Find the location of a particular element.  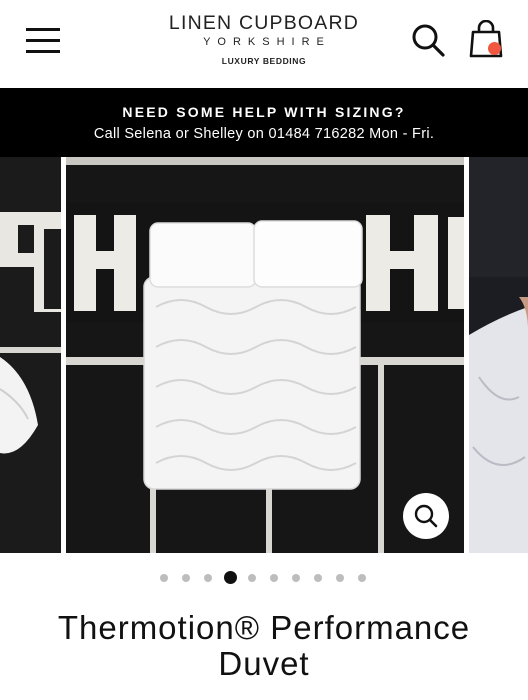

zoom-button is located at coordinates (426, 516).